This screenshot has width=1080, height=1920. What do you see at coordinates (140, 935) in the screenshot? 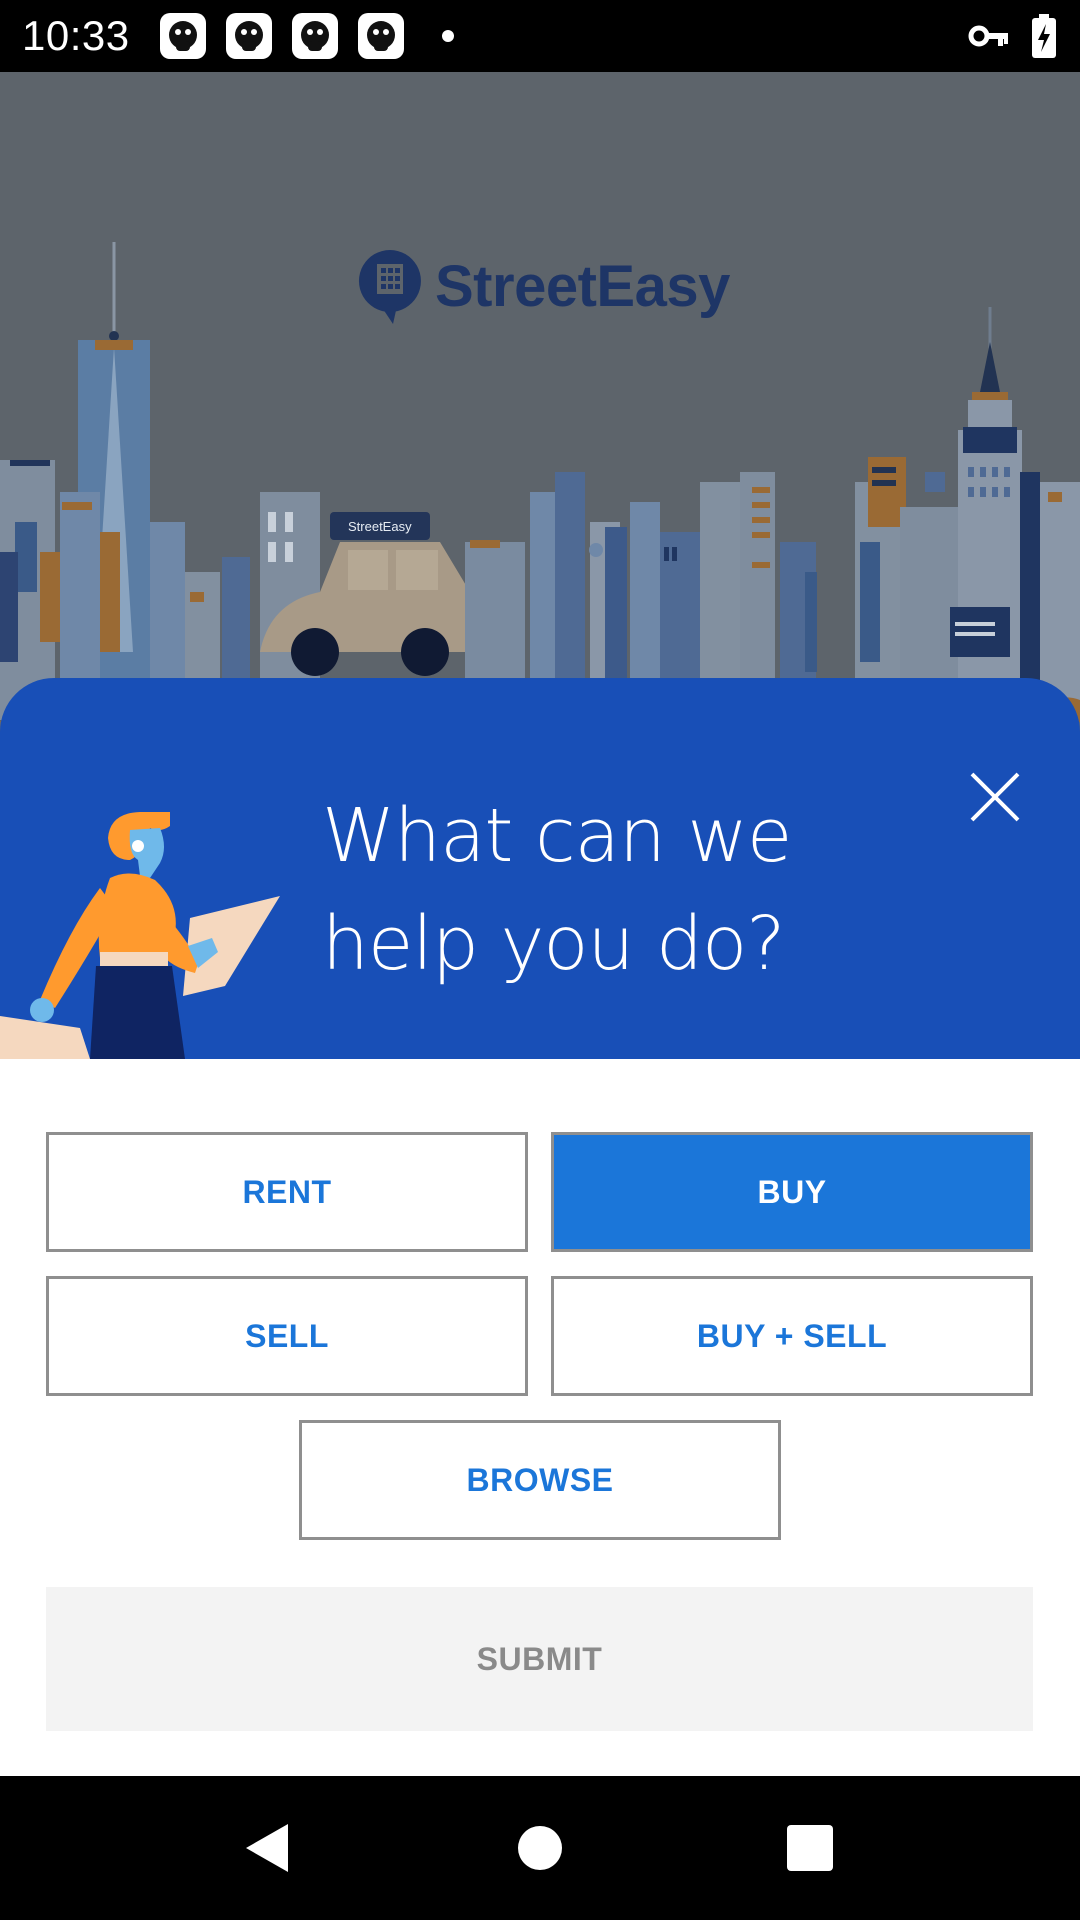
I see `person-reading-illustration` at bounding box center [140, 935].